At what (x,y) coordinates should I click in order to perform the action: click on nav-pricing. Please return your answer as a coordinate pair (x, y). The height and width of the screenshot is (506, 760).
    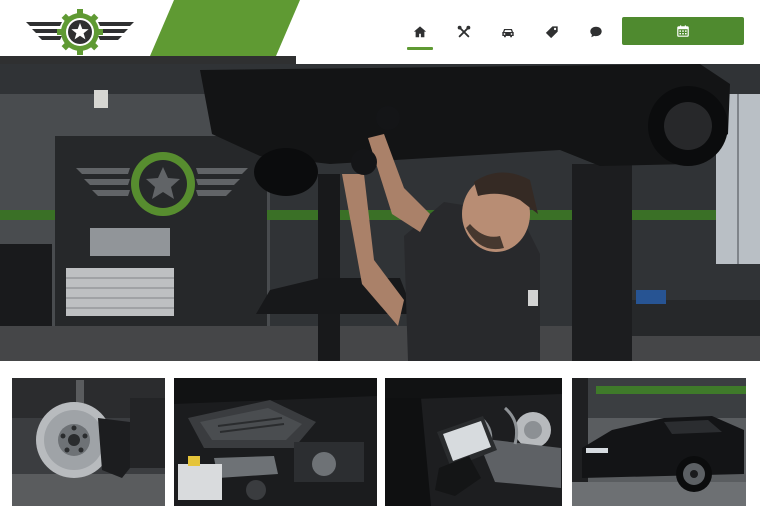
    Looking at the image, I should click on (552, 32).